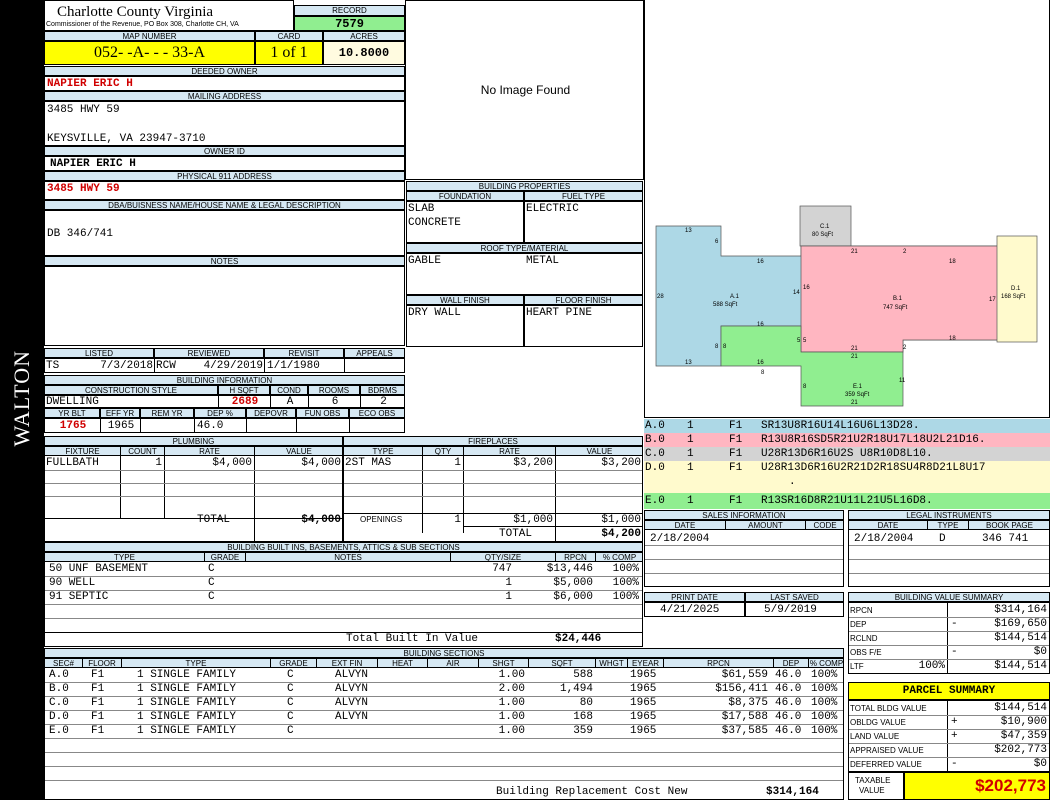 Image resolution: width=1050 pixels, height=800 pixels. Describe the element at coordinates (142, 451) in the screenshot. I see `plumbing-col-count: COUNT` at that location.